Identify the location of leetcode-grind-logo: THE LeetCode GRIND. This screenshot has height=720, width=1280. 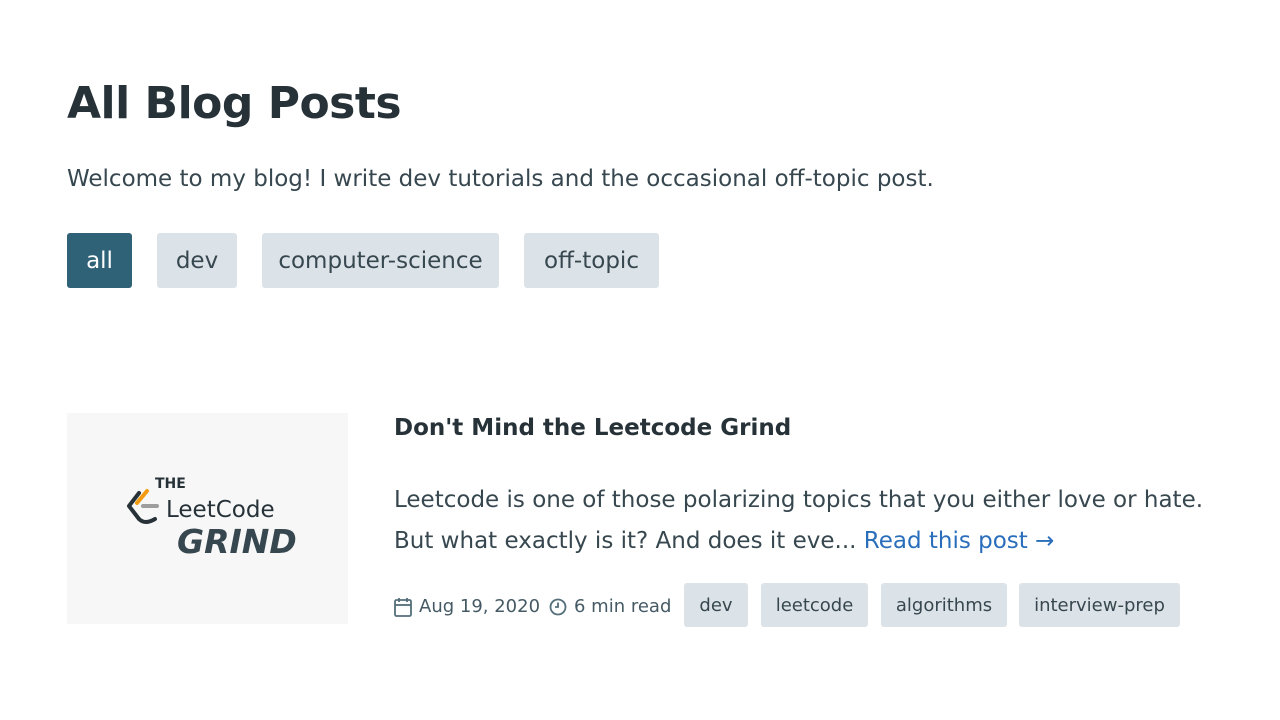
(212, 518).